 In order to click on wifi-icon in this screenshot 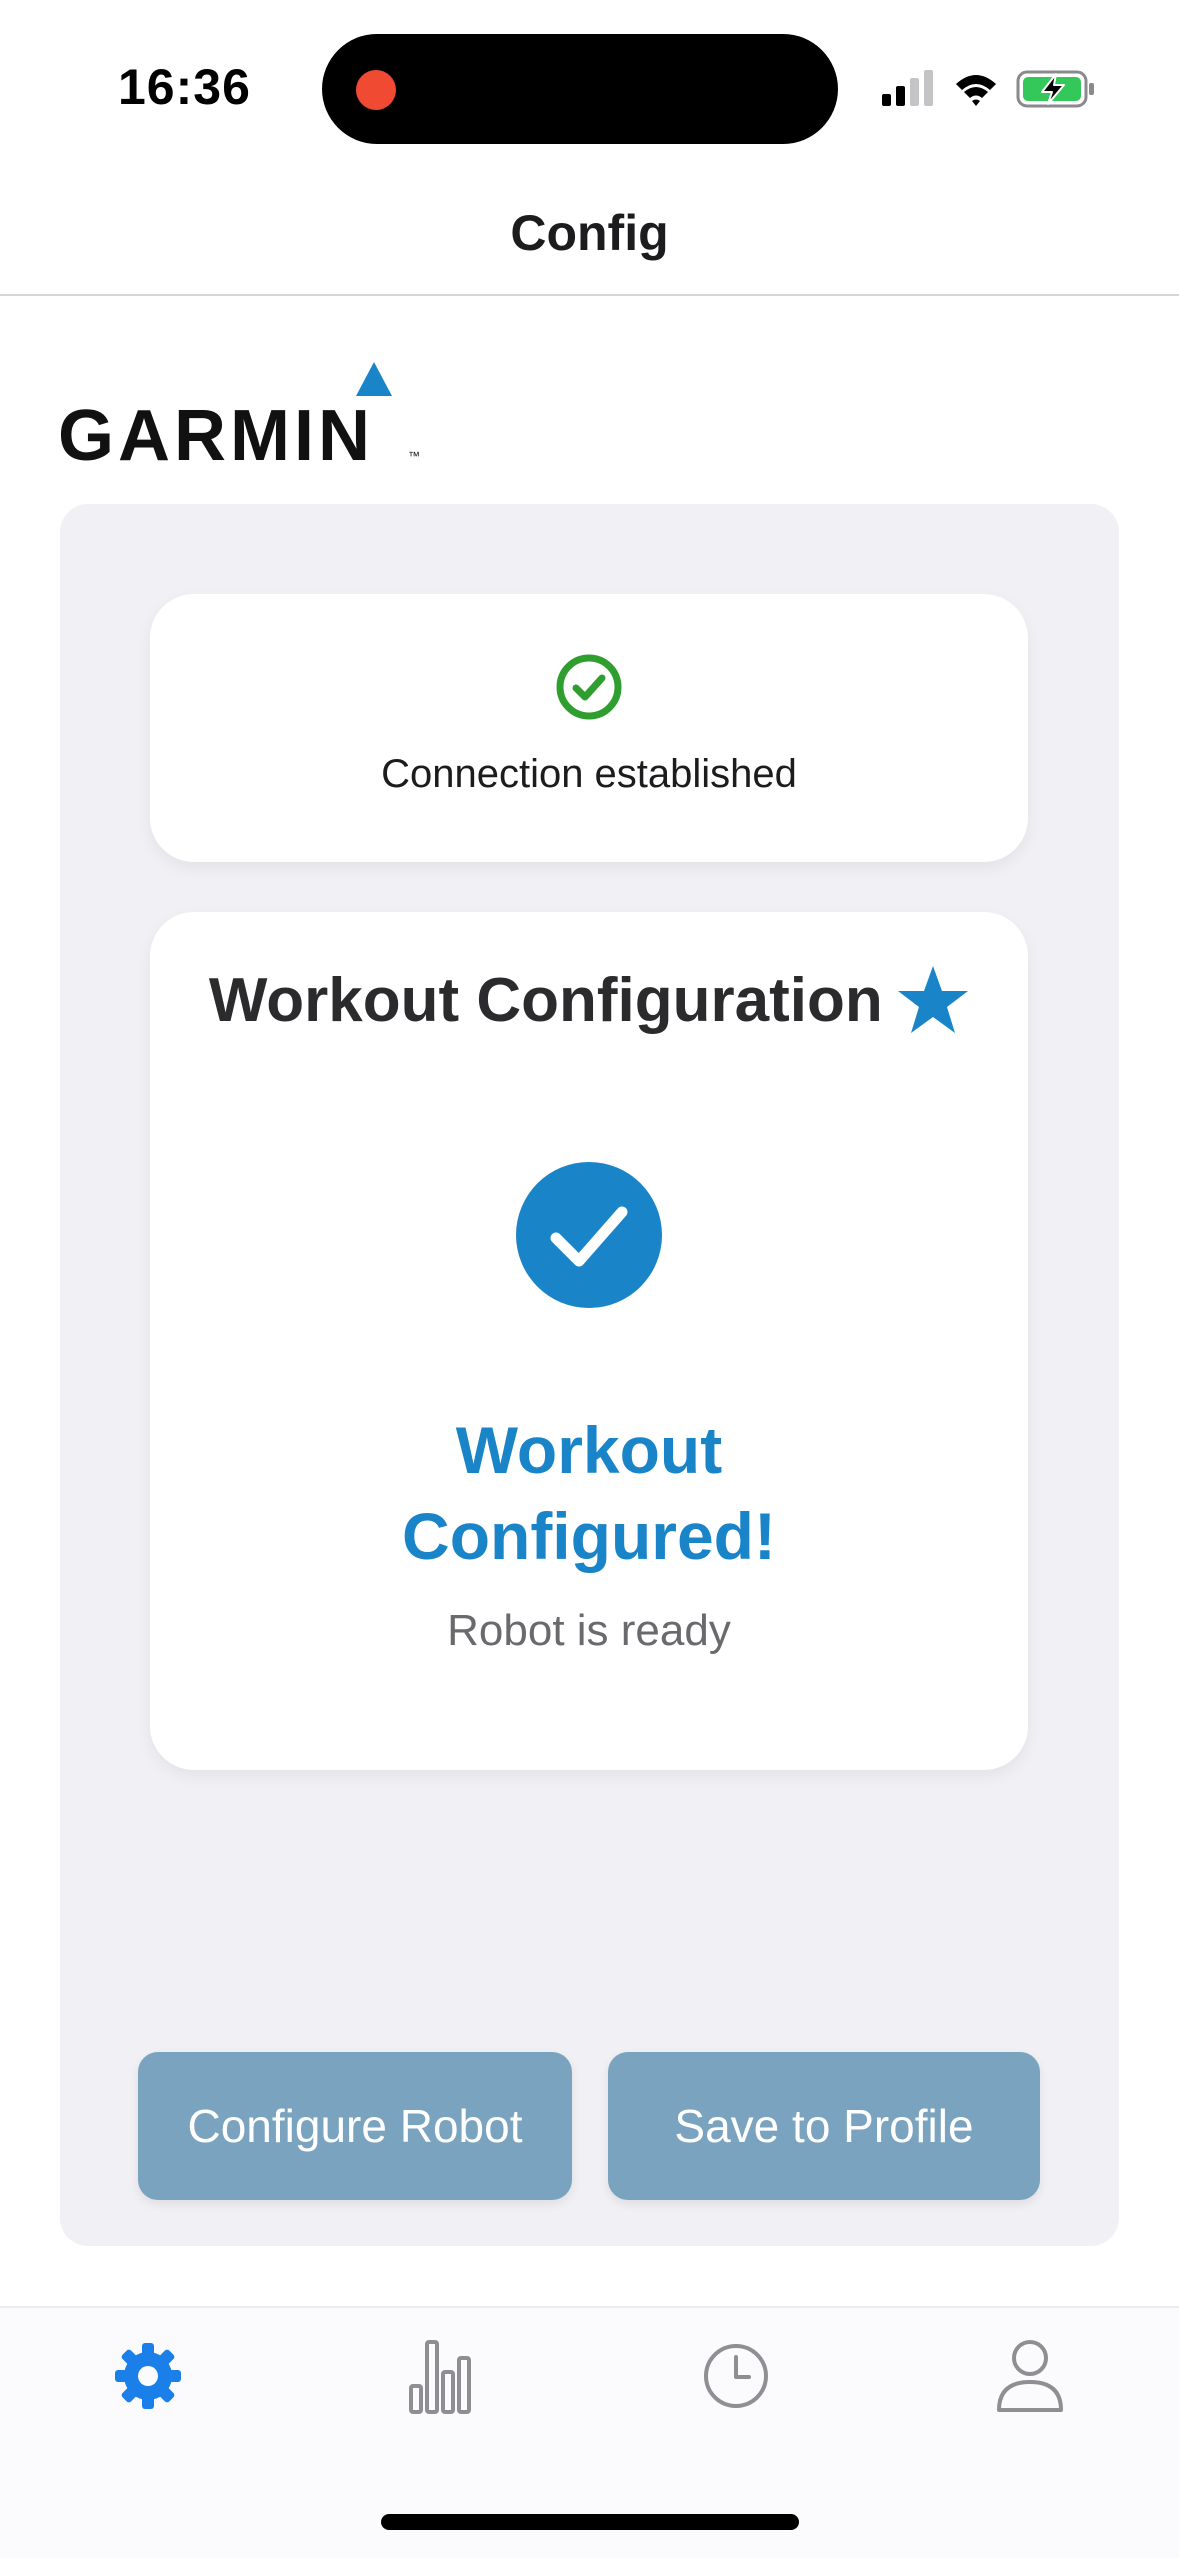, I will do `click(976, 90)`.